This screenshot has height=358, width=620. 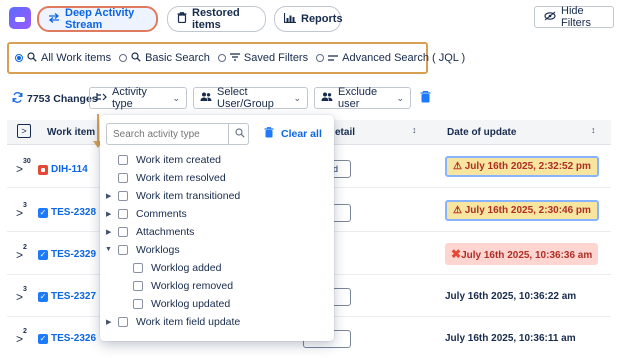 I want to click on deep-activity-stream-button: Deep Activity Stream, so click(x=97, y=19).